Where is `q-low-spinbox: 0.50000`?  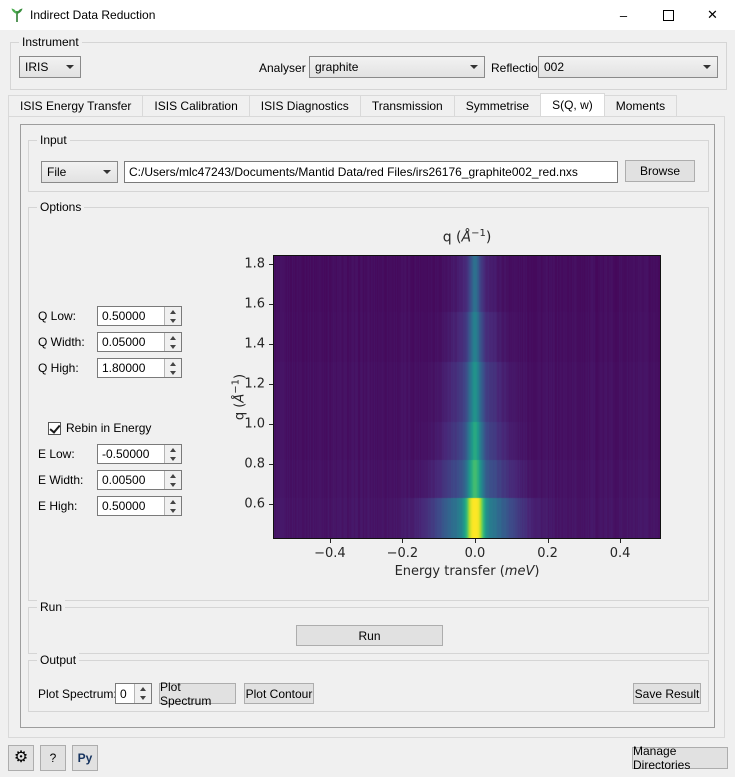 q-low-spinbox: 0.50000 is located at coordinates (139, 316).